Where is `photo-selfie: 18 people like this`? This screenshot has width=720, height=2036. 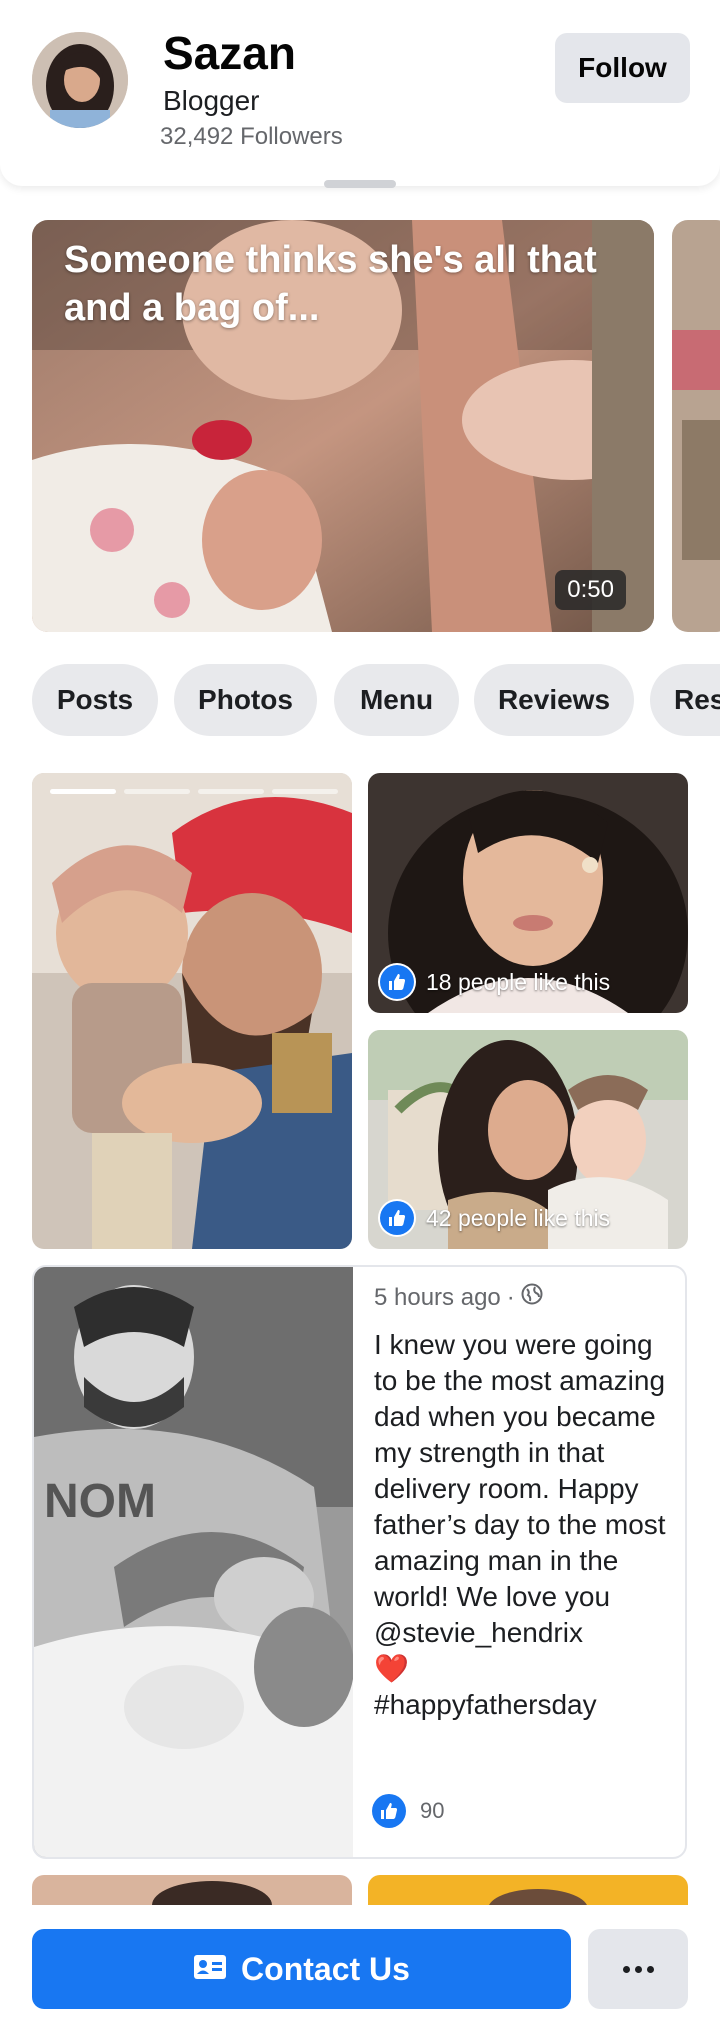
photo-selfie: 18 people like this is located at coordinates (528, 893).